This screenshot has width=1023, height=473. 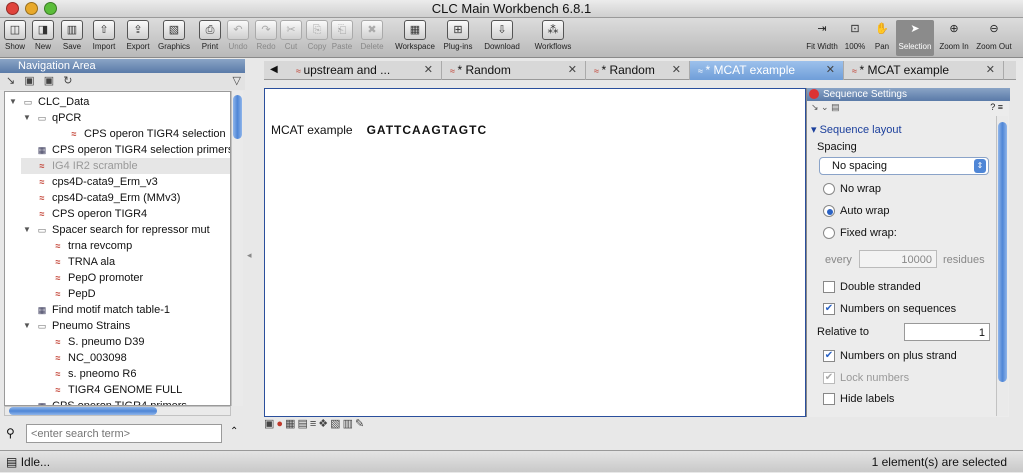 I want to click on print-button: ⎙ Print, so click(x=210, y=38).